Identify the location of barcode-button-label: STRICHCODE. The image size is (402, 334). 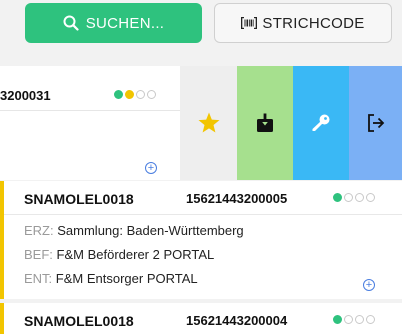
(313, 23).